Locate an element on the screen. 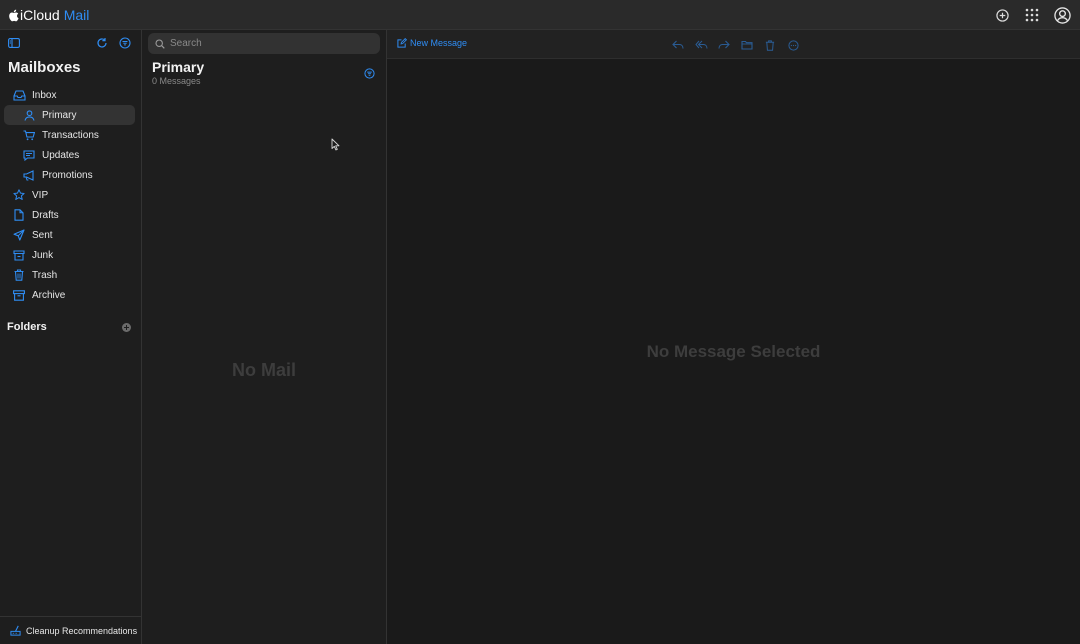 The width and height of the screenshot is (1080, 644). reply-all-icon is located at coordinates (701, 45).